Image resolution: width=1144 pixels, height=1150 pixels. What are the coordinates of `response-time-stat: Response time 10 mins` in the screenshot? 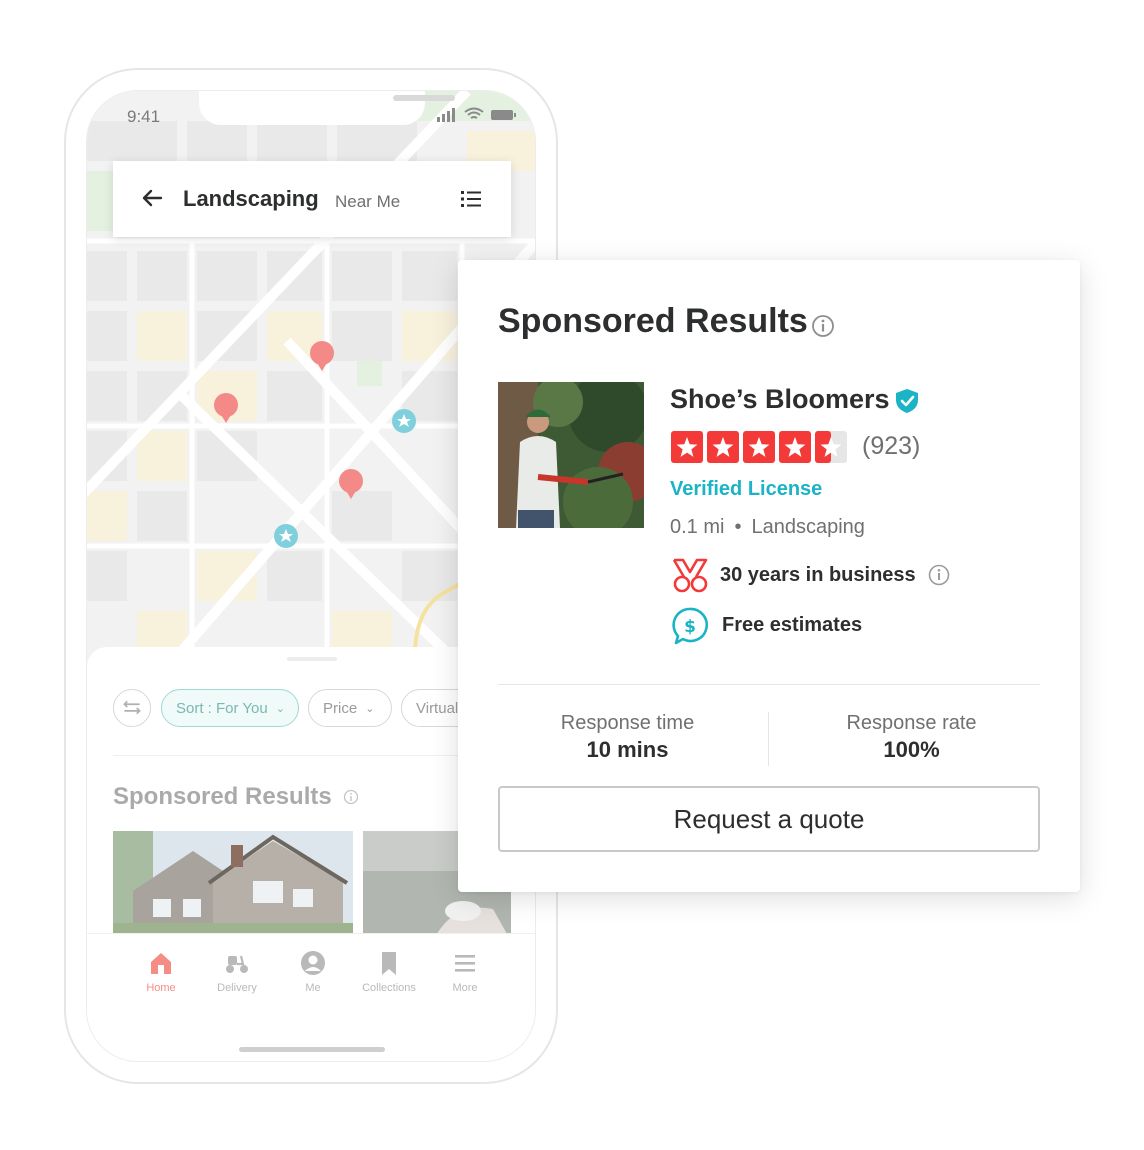 It's located at (627, 737).